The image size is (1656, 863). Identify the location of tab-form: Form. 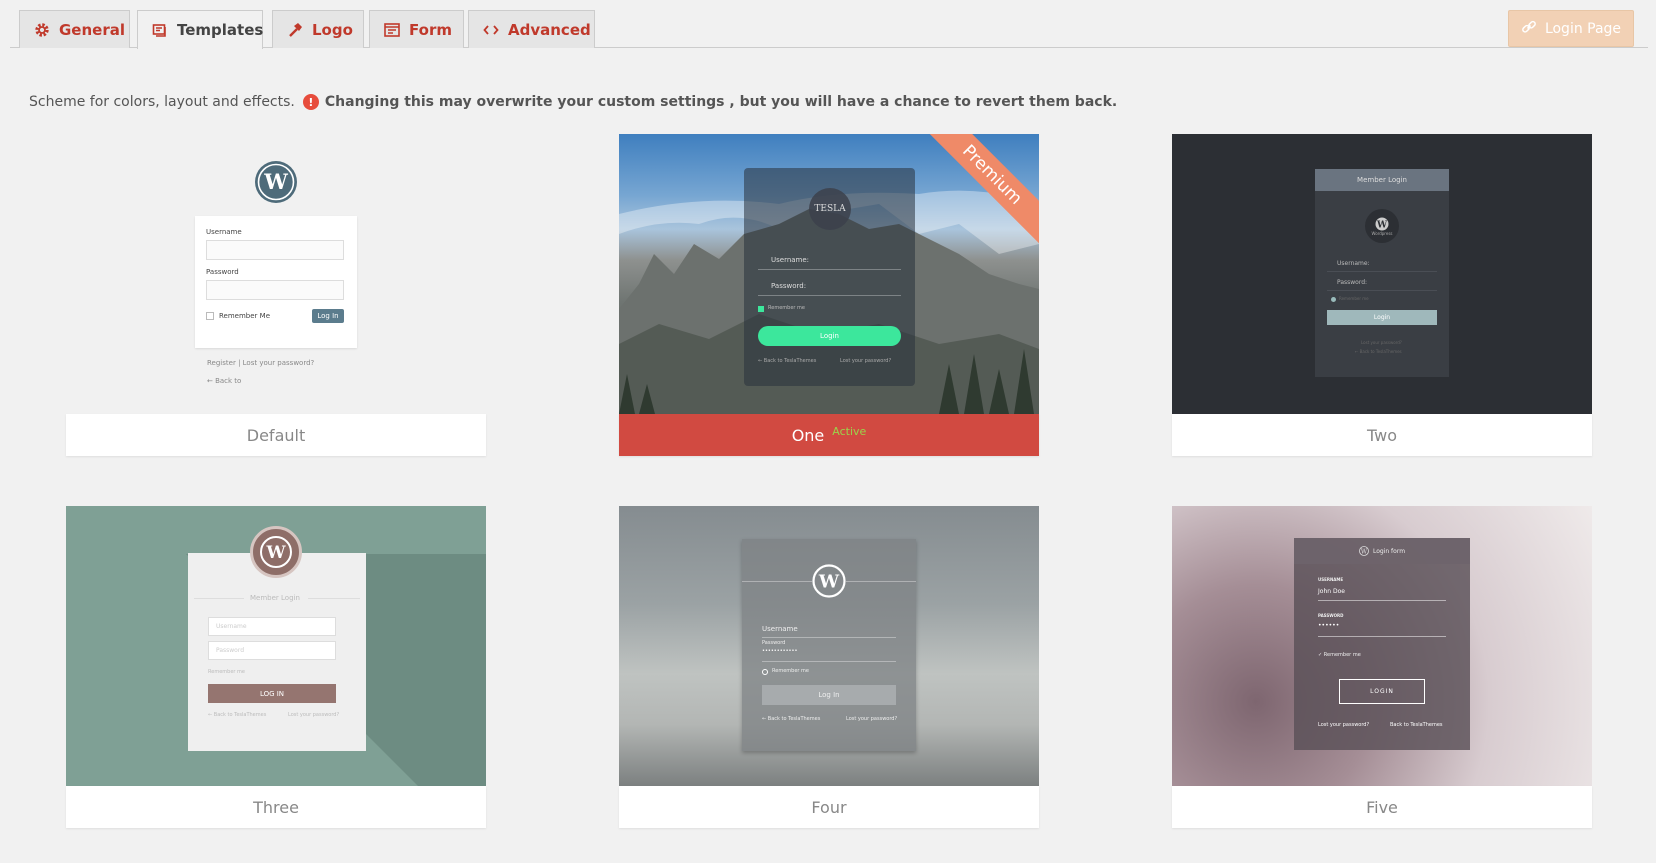
(416, 29).